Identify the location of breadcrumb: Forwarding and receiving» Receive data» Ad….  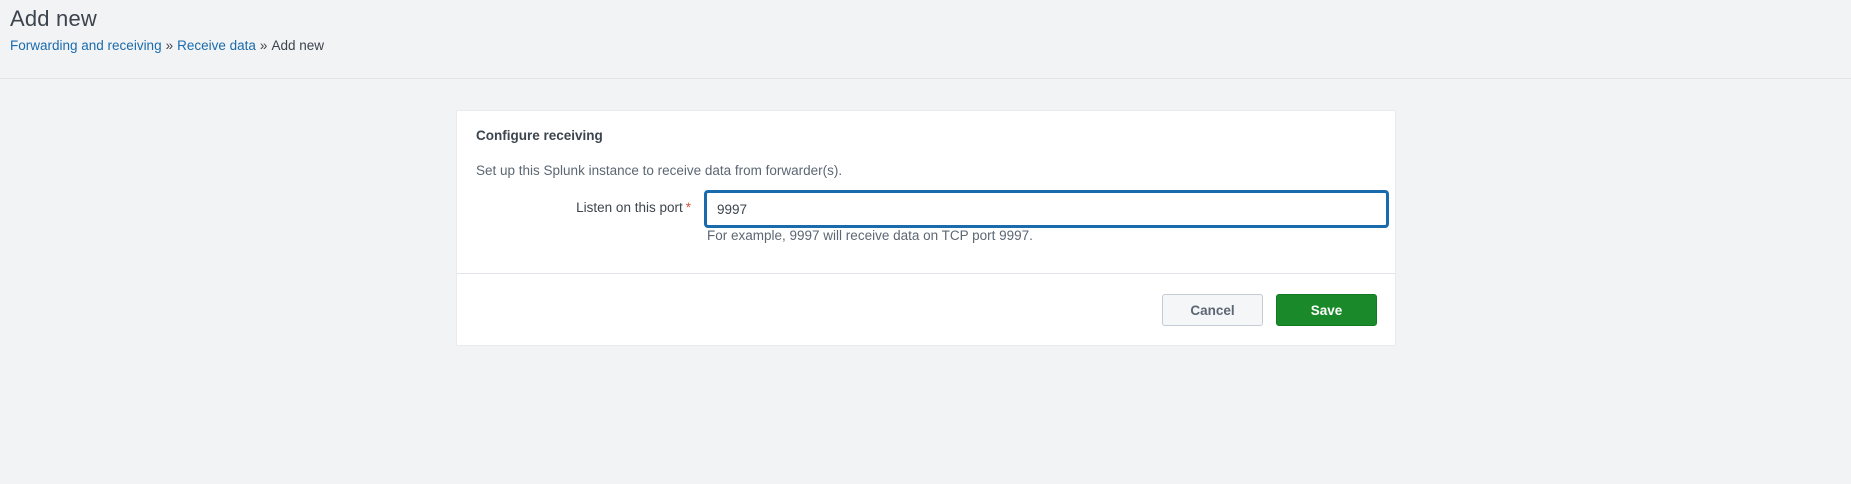
(167, 45).